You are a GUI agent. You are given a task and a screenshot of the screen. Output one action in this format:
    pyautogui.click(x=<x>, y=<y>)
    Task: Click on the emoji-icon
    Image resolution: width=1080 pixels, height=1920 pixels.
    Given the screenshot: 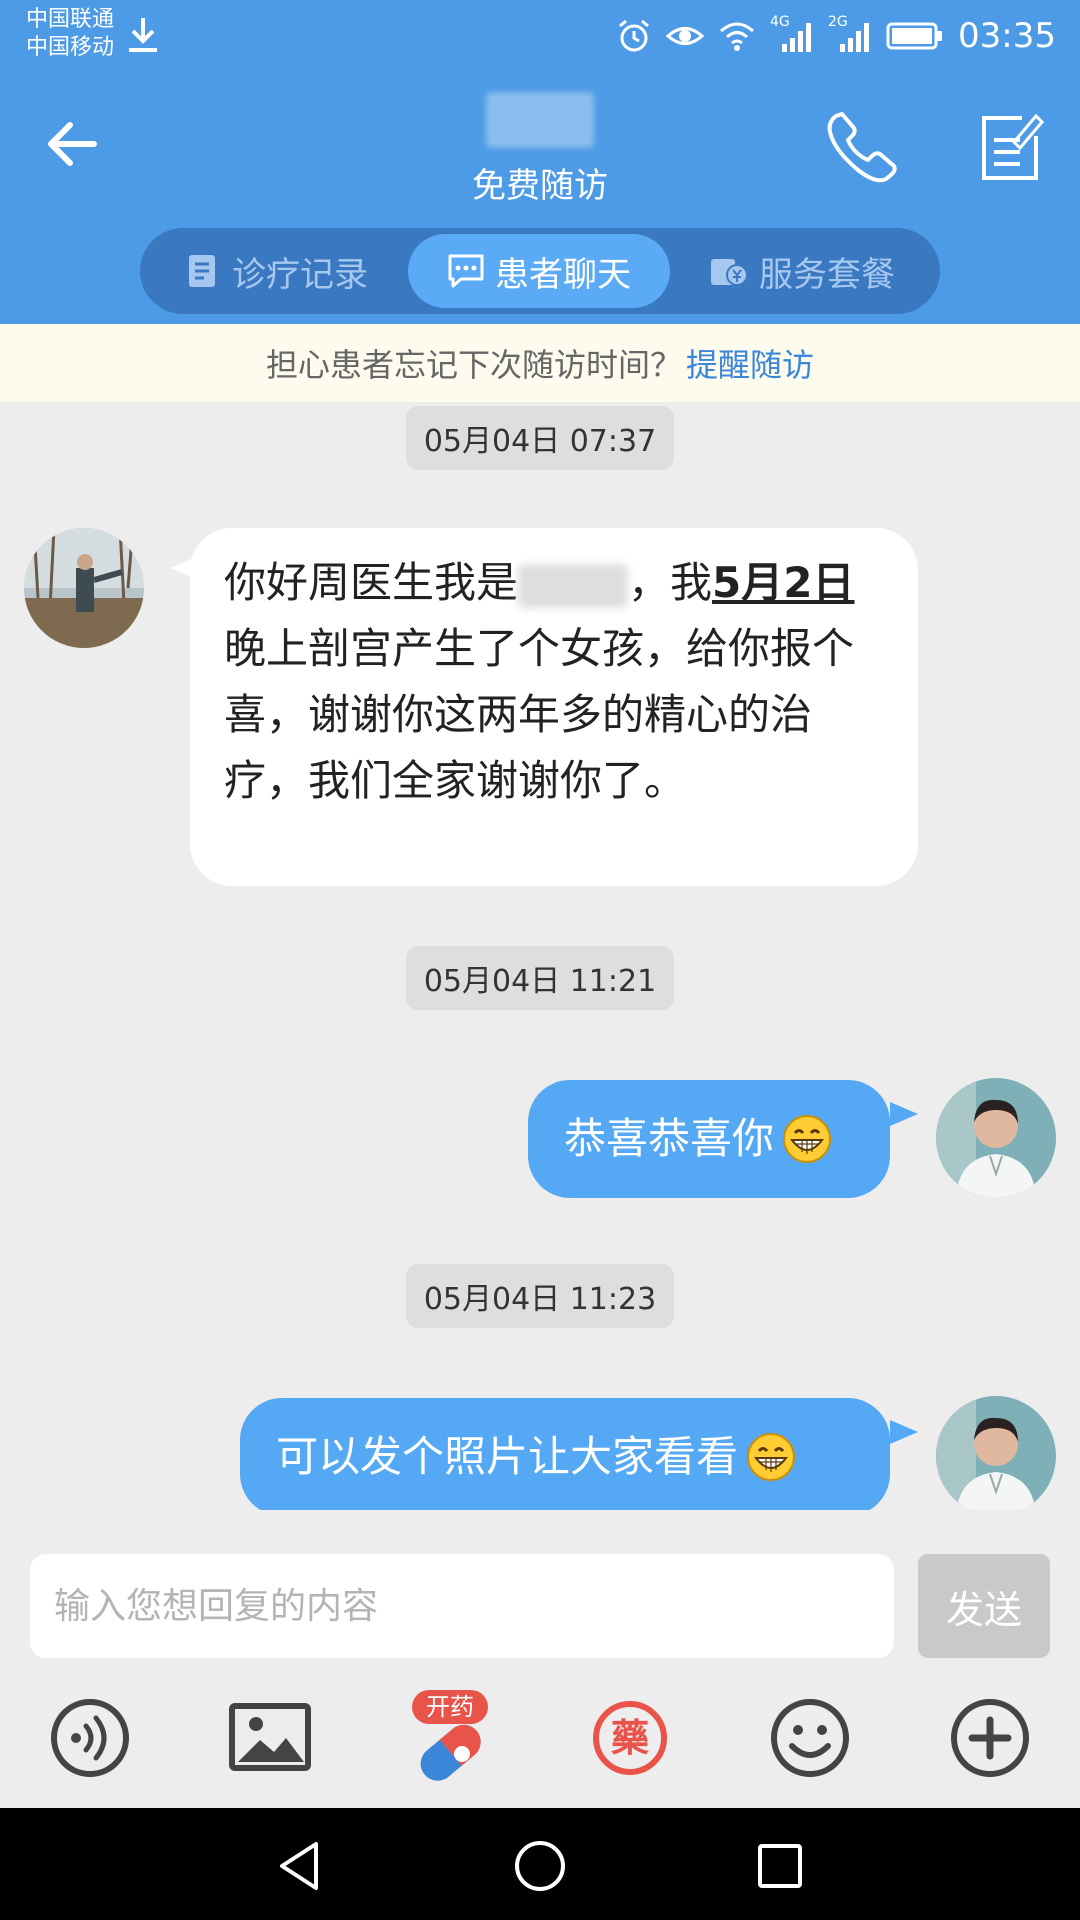 What is the action you would take?
    pyautogui.click(x=810, y=1738)
    